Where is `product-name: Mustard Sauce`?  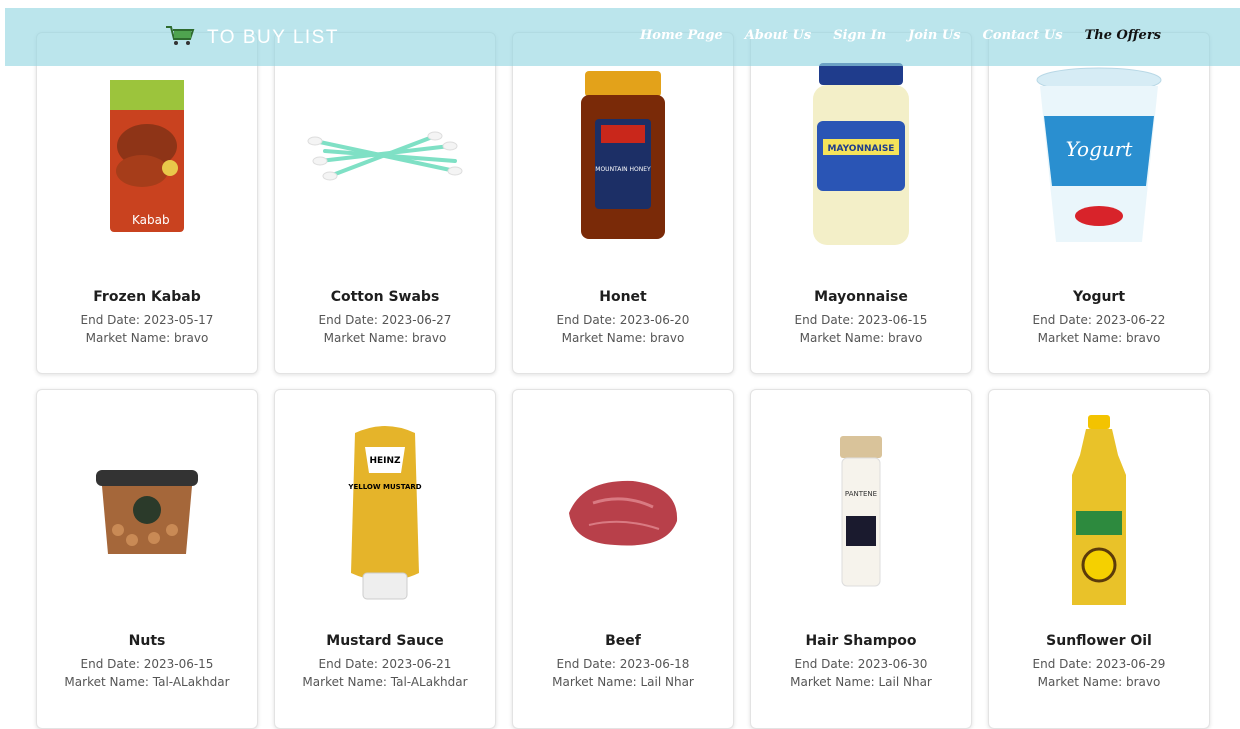 product-name: Mustard Sauce is located at coordinates (385, 641).